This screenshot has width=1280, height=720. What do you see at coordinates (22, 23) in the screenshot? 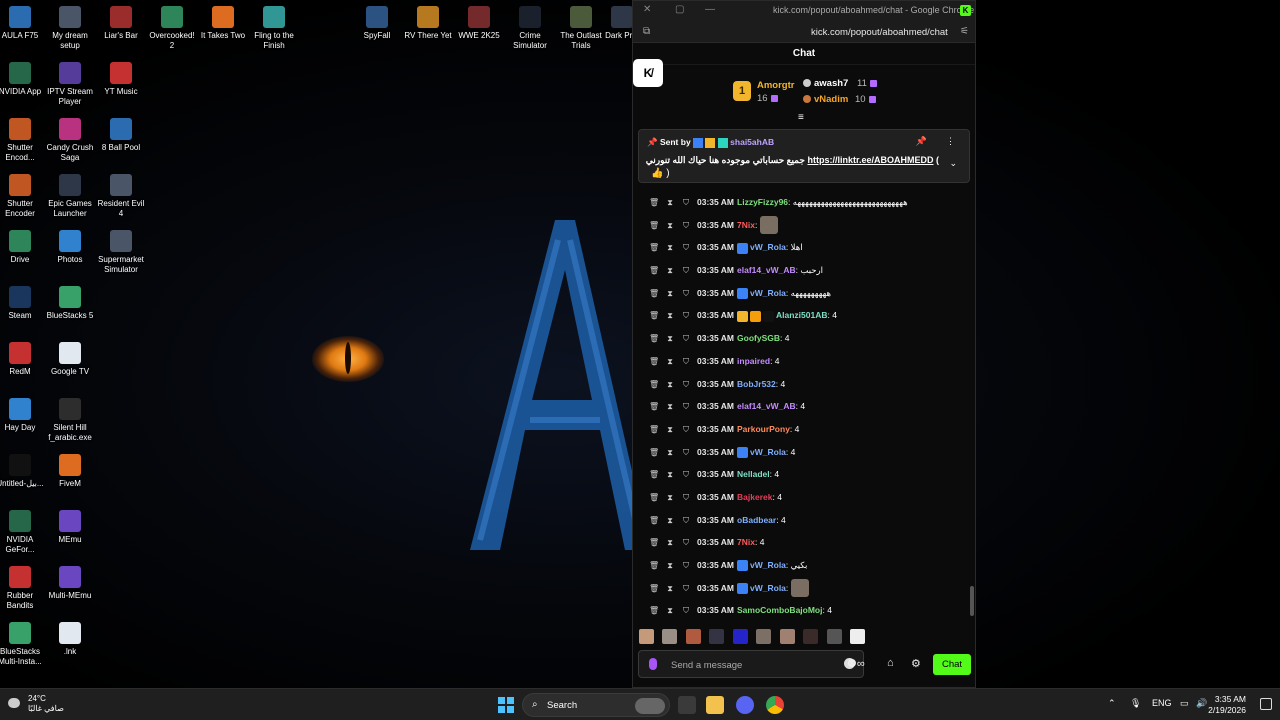
I see `desktop-icon: AULA F75` at bounding box center [22, 23].